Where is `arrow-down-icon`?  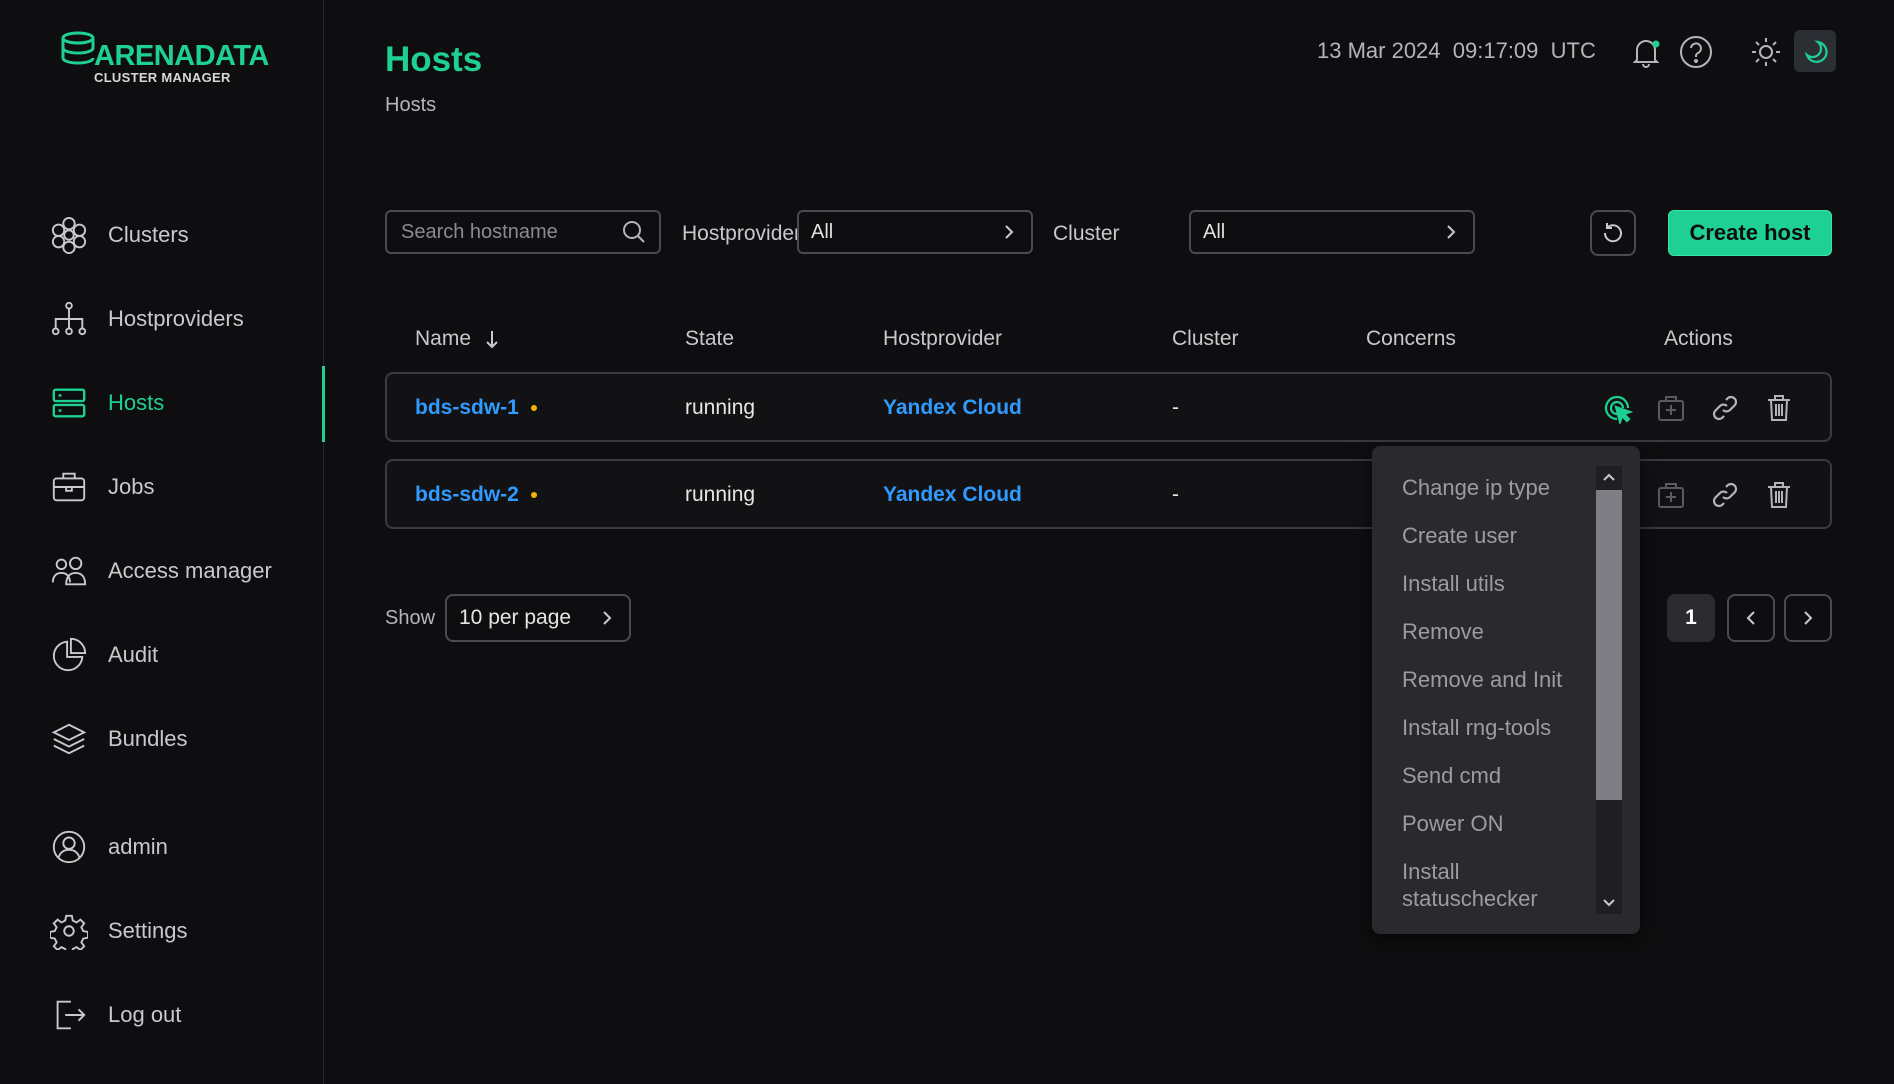 arrow-down-icon is located at coordinates (492, 340).